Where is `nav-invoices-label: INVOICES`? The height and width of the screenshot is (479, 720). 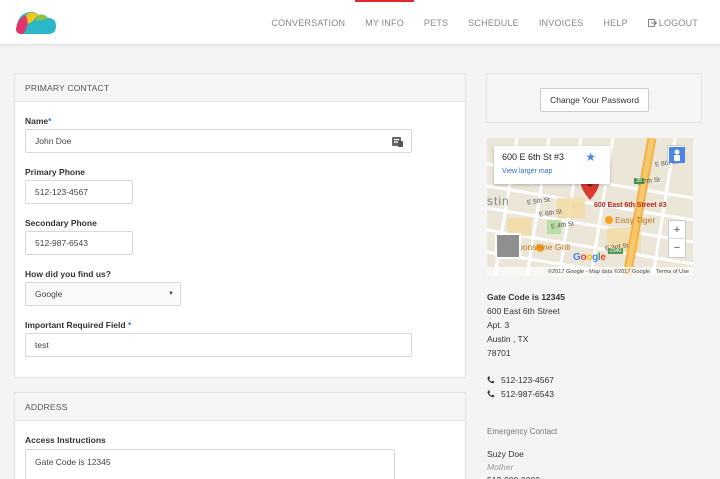
nav-invoices-label: INVOICES is located at coordinates (561, 22).